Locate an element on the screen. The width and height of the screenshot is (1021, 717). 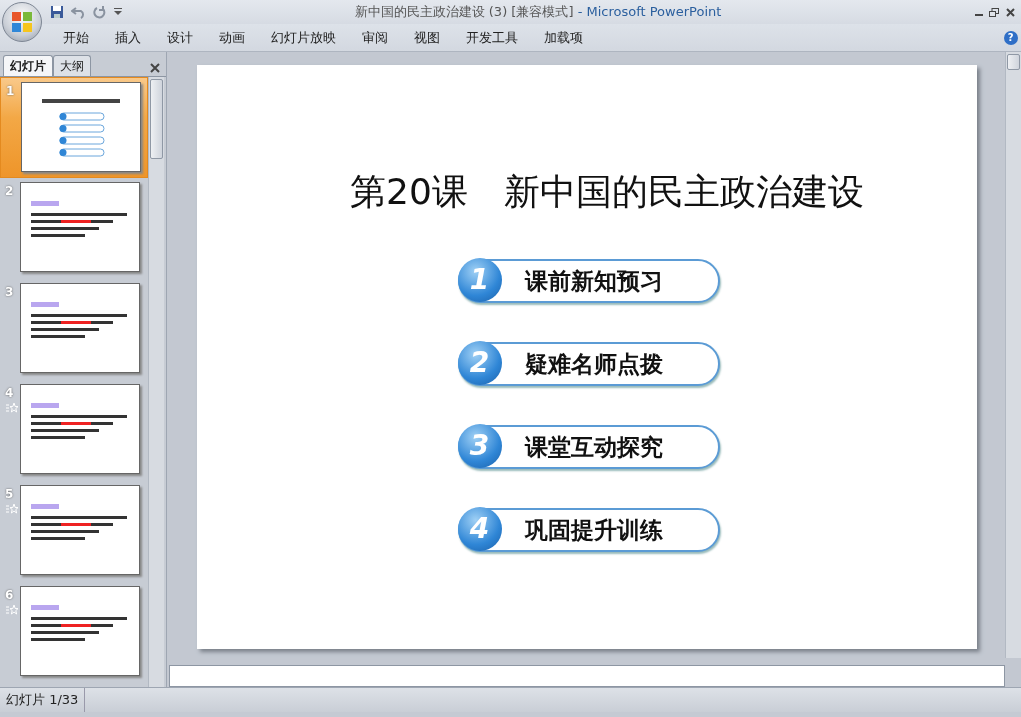
ribbon-tab: 设计 is located at coordinates (180, 37).